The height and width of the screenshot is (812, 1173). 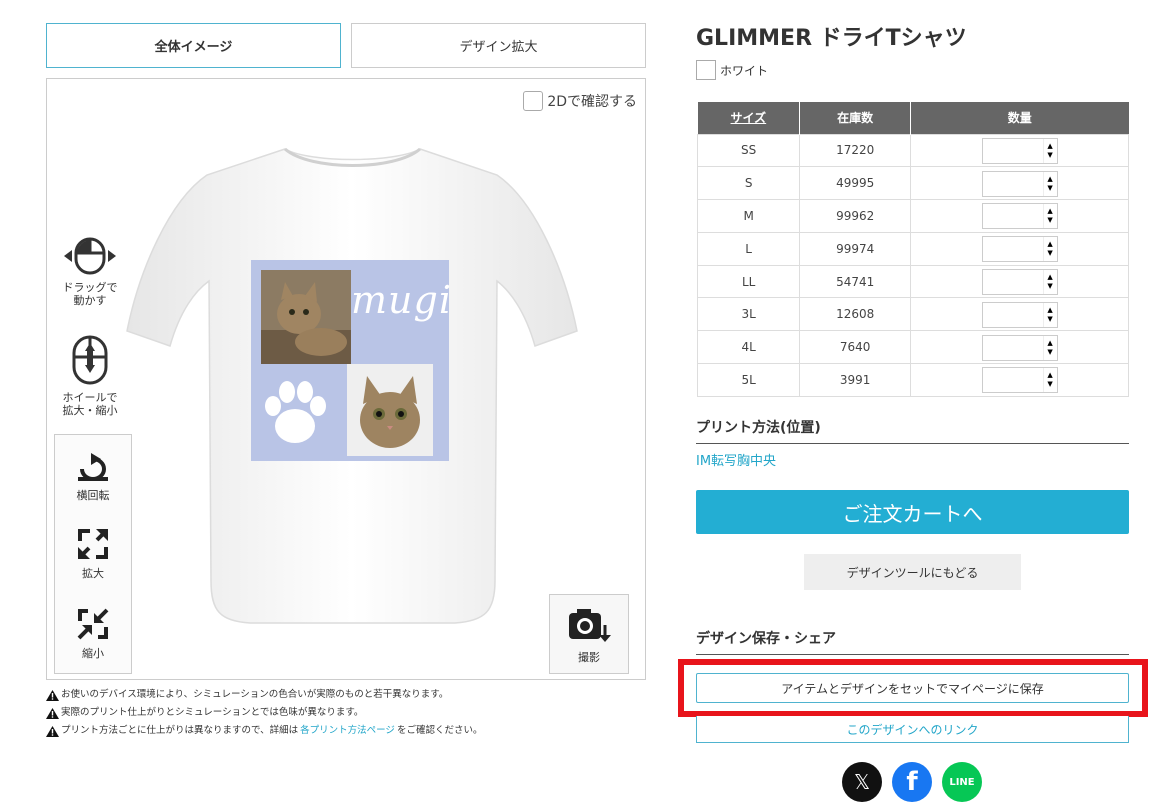 What do you see at coordinates (855, 216) in the screenshot?
I see `stock-cell: 99962` at bounding box center [855, 216].